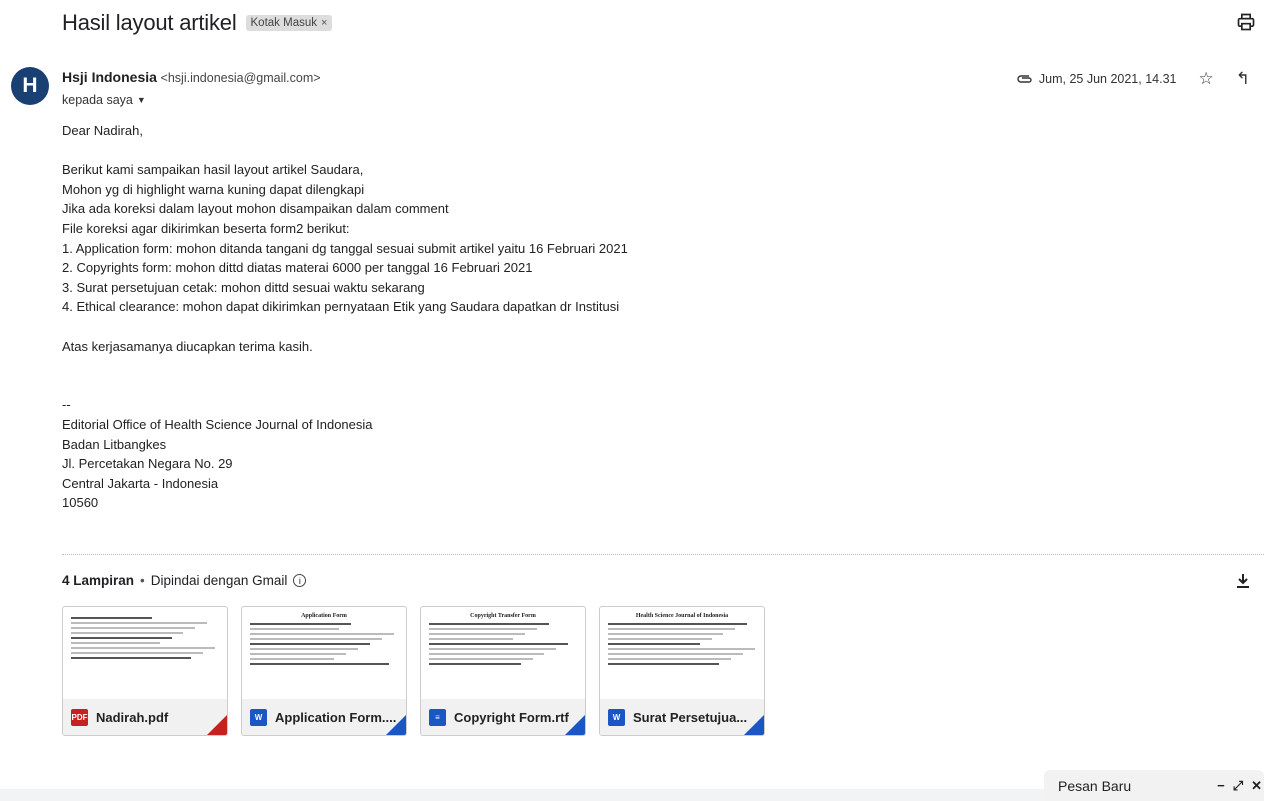 The height and width of the screenshot is (801, 1264). What do you see at coordinates (1094, 786) in the screenshot?
I see `compose-title: Pesan Baru` at bounding box center [1094, 786].